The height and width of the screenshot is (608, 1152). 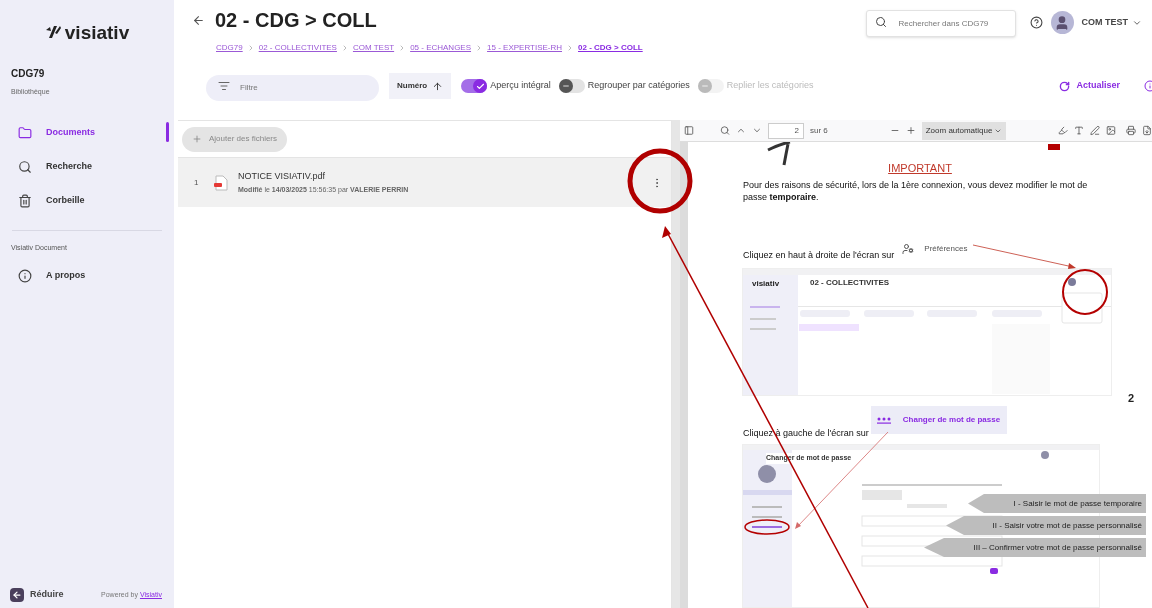 I want to click on search-field: Rechercher dans CDG79, so click(x=940, y=23).